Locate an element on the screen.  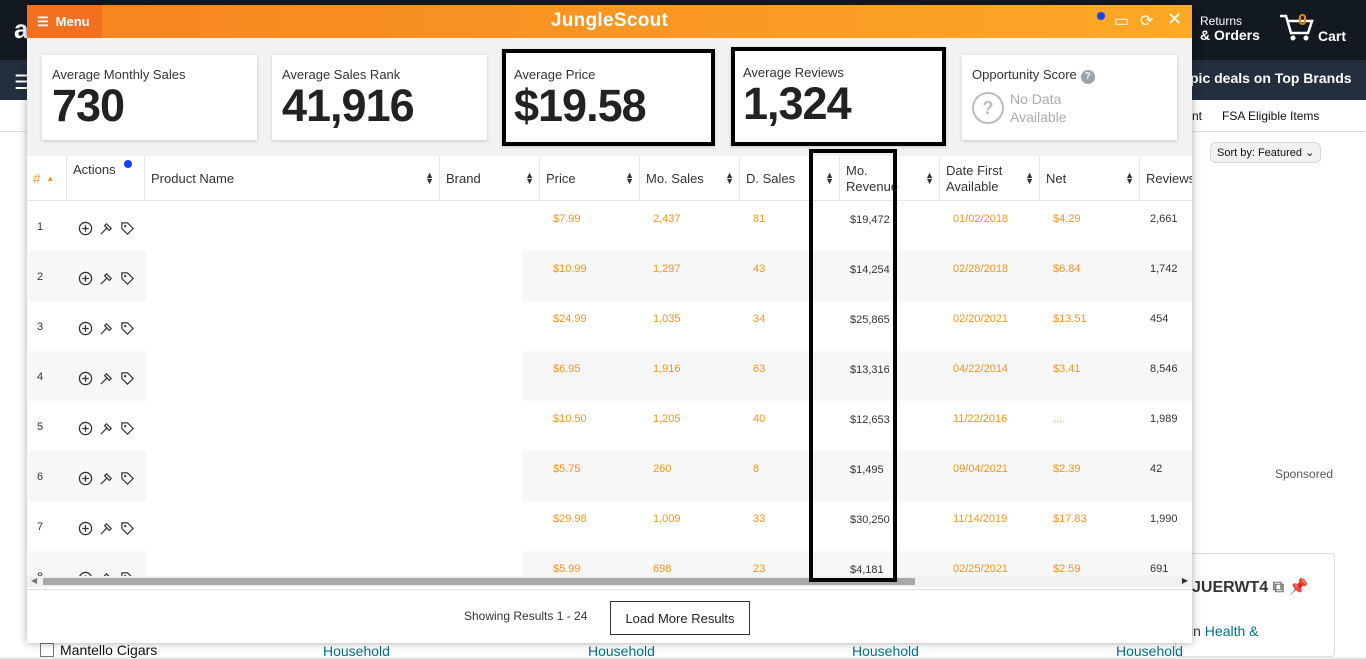
minimize-icon: ▭ is located at coordinates (1121, 21).